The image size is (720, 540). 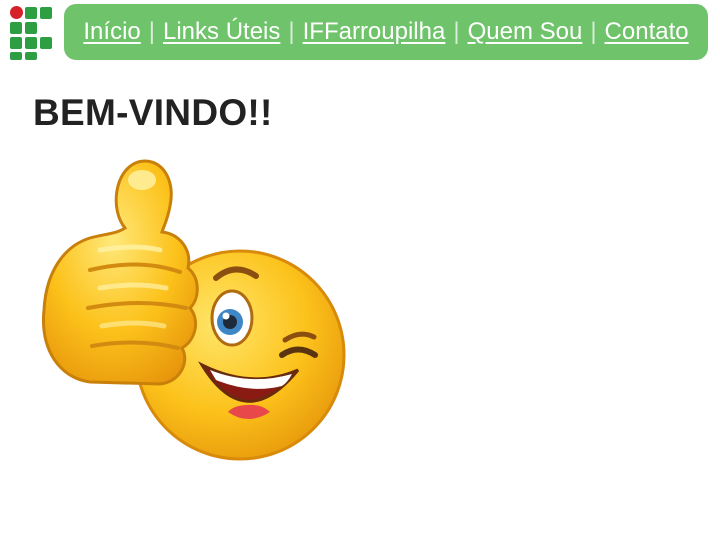 I want to click on iffarroupilha-logo-icon, so click(x=32, y=33).